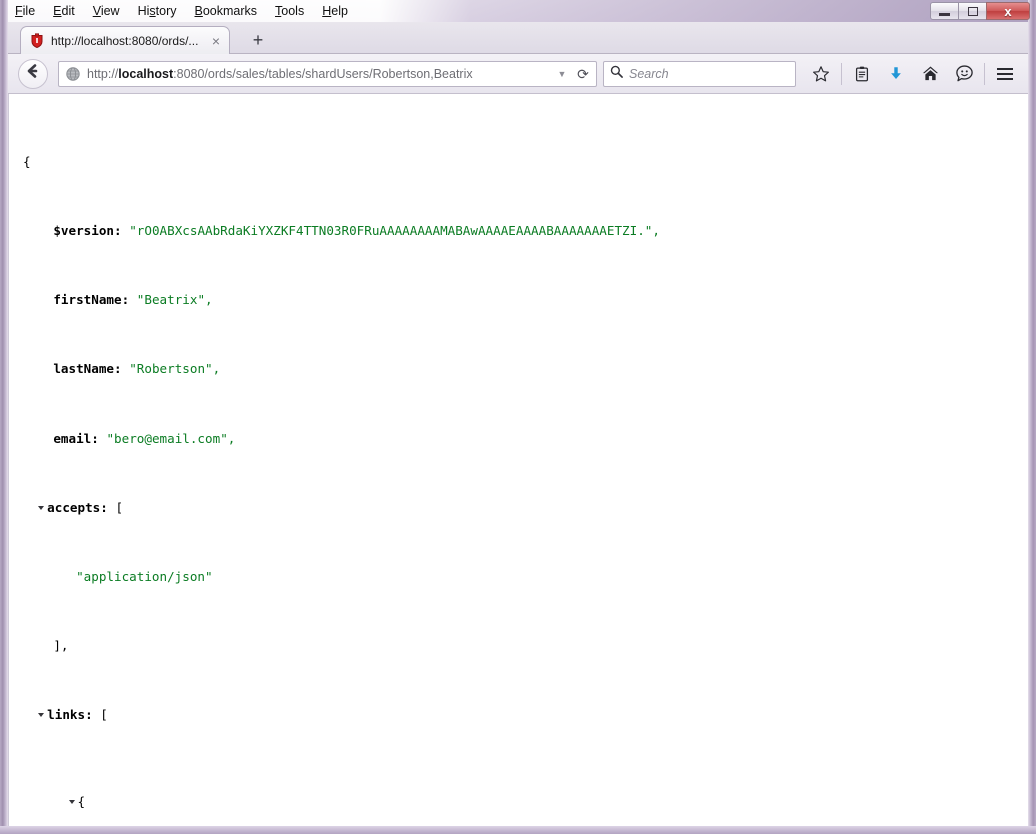  What do you see at coordinates (335, 11) in the screenshot?
I see `menu-item-help: Help` at bounding box center [335, 11].